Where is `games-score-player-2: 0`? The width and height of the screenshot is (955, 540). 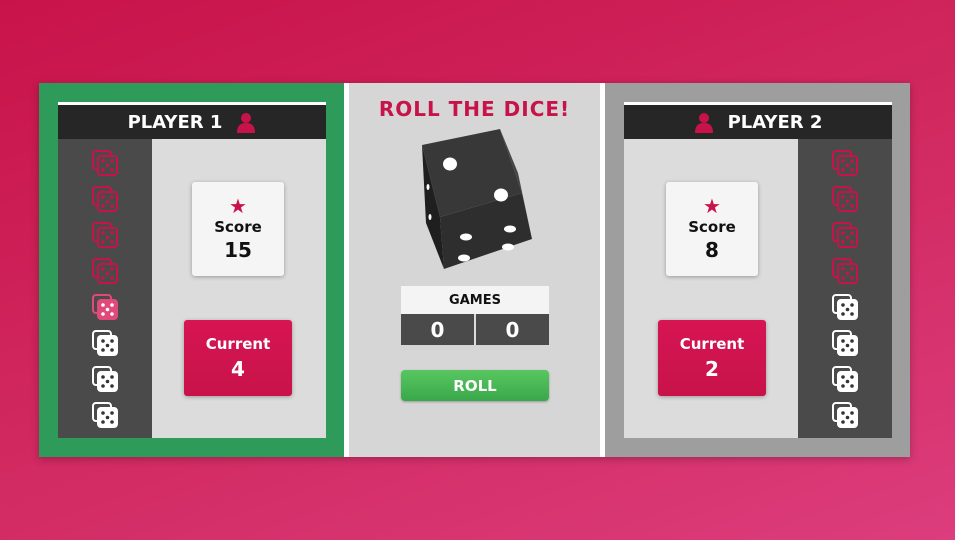 games-score-player-2: 0 is located at coordinates (511, 329).